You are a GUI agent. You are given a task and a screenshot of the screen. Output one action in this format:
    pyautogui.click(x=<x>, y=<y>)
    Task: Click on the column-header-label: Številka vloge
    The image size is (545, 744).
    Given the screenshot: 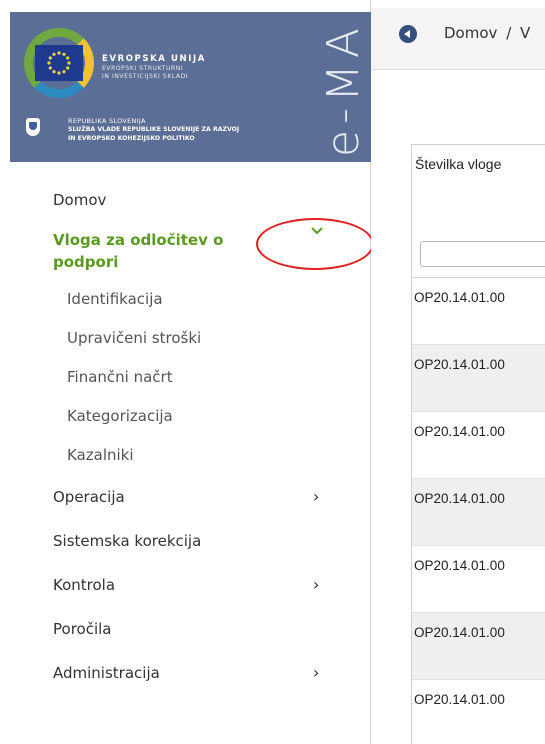 What is the action you would take?
    pyautogui.click(x=458, y=164)
    